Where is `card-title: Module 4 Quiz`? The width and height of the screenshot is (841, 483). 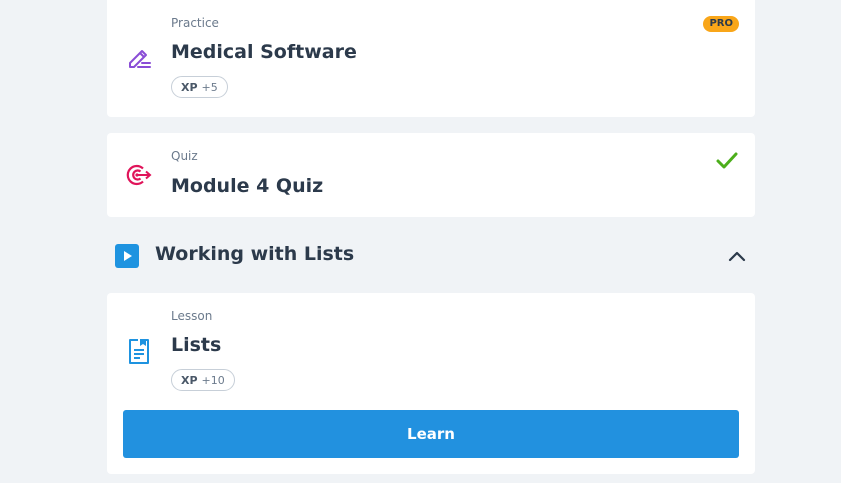 card-title: Module 4 Quiz is located at coordinates (247, 186).